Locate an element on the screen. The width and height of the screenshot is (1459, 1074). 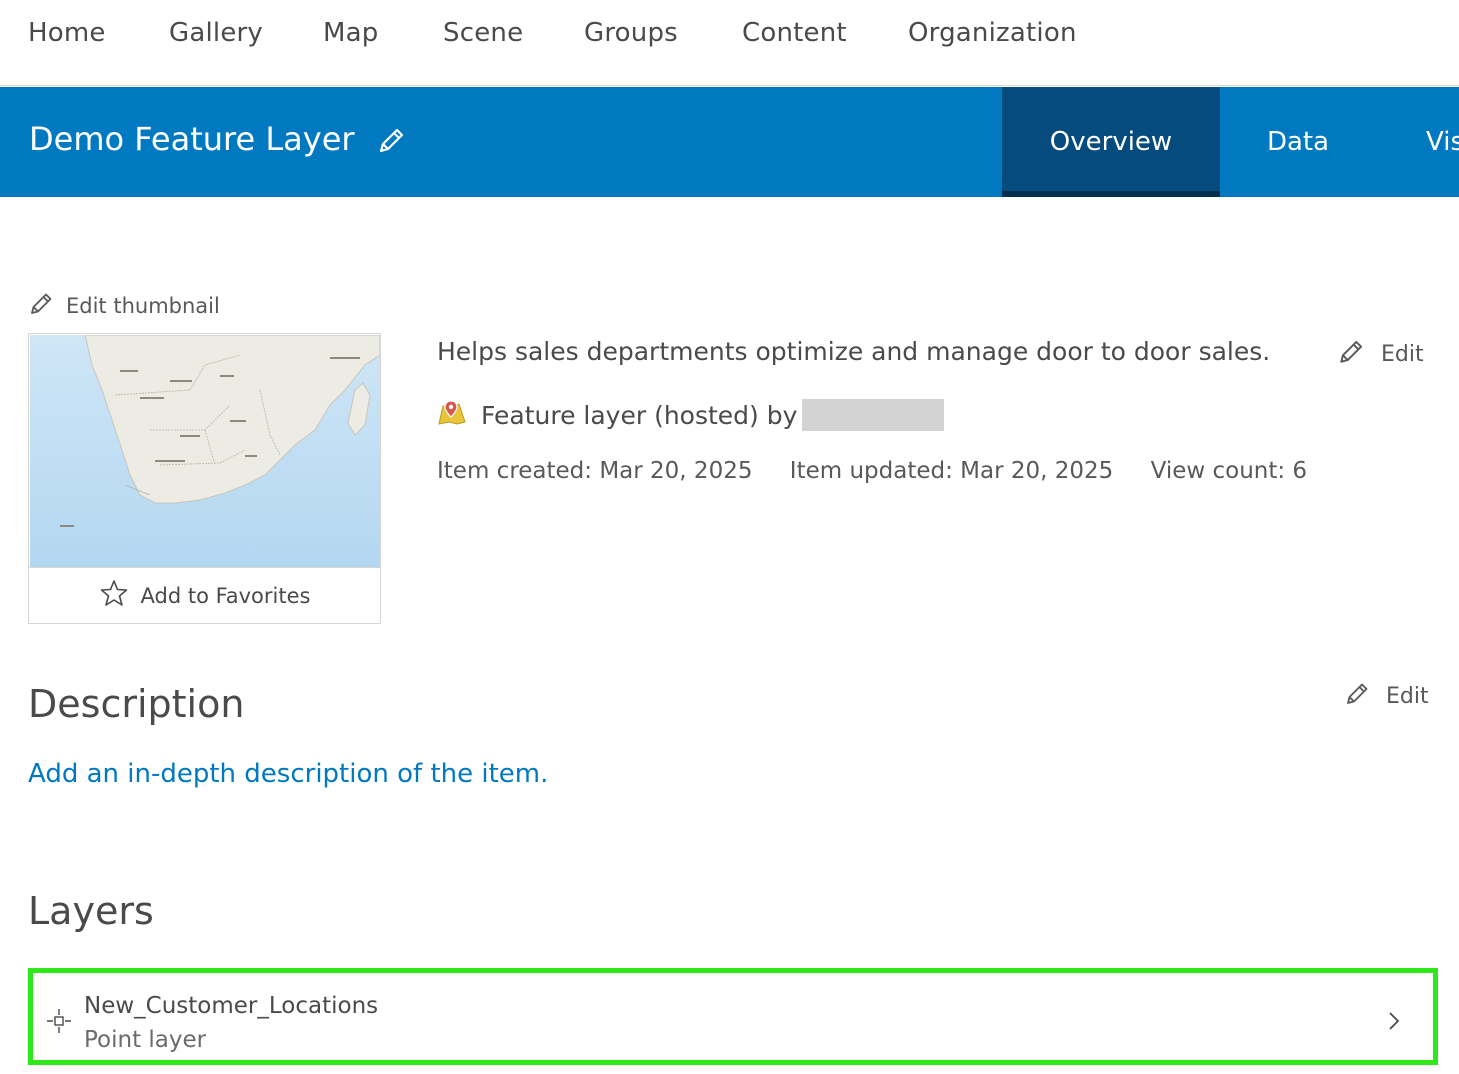
layers-heading: Layers is located at coordinates (91, 911).